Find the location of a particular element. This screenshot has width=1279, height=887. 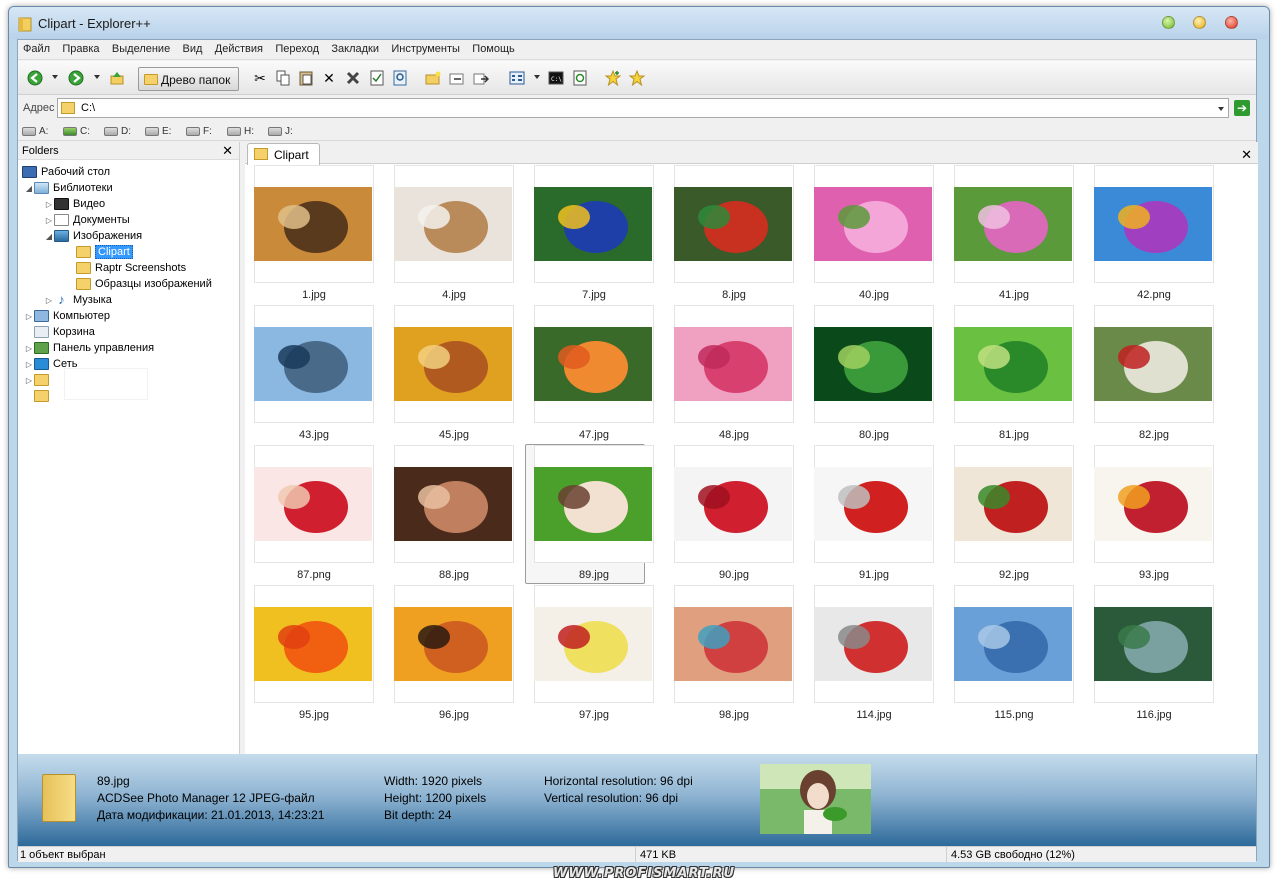

refresh-icon is located at coordinates (580, 78).